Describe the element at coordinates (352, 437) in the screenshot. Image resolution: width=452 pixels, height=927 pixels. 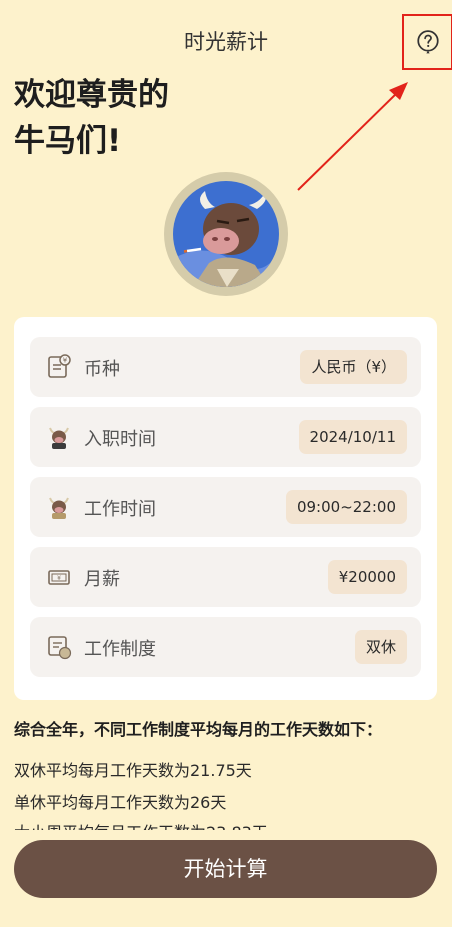
I see `setting-value-hire-date: 2024/10/11` at that location.